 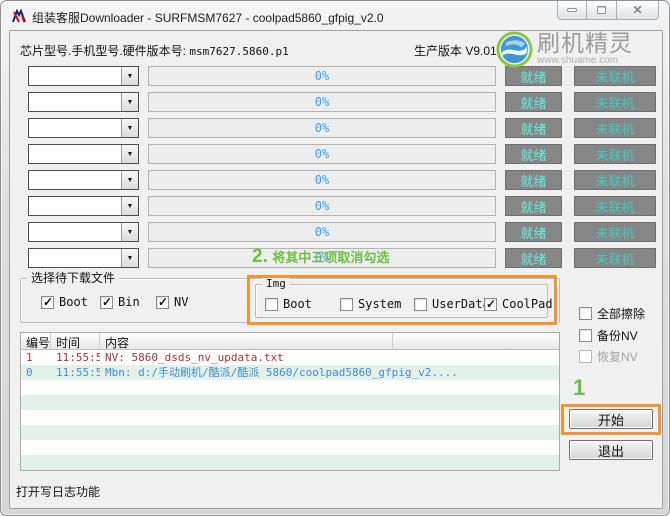 What do you see at coordinates (460, 51) in the screenshot?
I see `production-version: 生产版本 V9.01.2` at bounding box center [460, 51].